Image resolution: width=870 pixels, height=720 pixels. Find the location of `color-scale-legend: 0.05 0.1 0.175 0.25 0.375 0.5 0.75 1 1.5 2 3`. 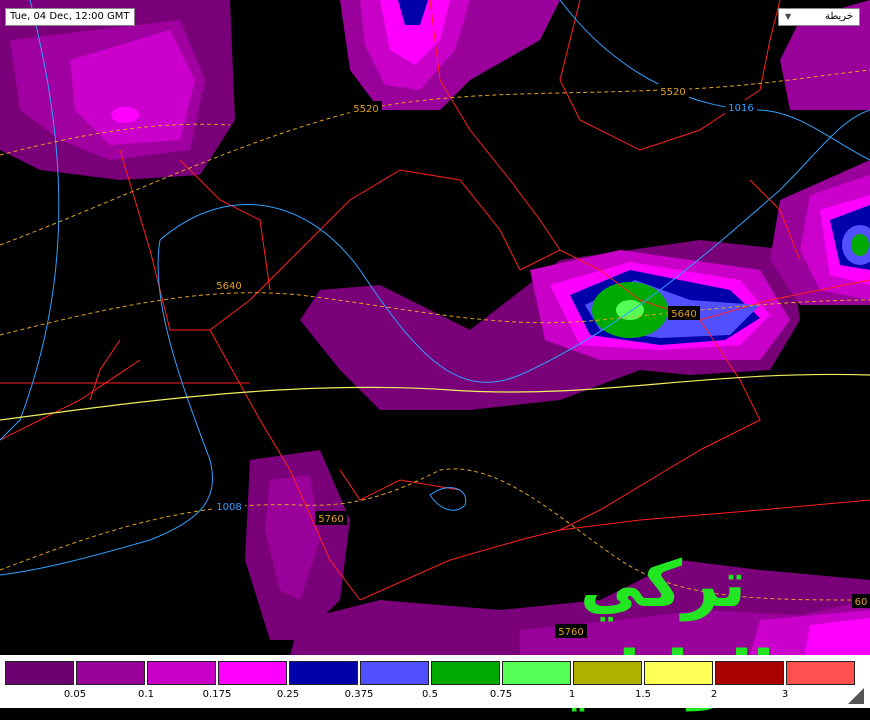

color-scale-legend: 0.05 0.1 0.175 0.25 0.375 0.5 0.75 1 1.5 2 3 is located at coordinates (435, 681).